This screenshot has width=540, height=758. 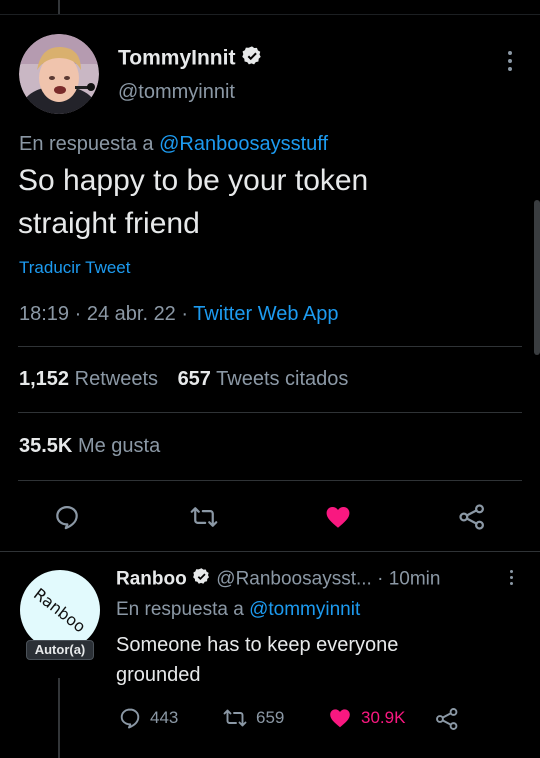 What do you see at coordinates (243, 144) in the screenshot?
I see `reply-to-link: @Ranboosaysstuff` at bounding box center [243, 144].